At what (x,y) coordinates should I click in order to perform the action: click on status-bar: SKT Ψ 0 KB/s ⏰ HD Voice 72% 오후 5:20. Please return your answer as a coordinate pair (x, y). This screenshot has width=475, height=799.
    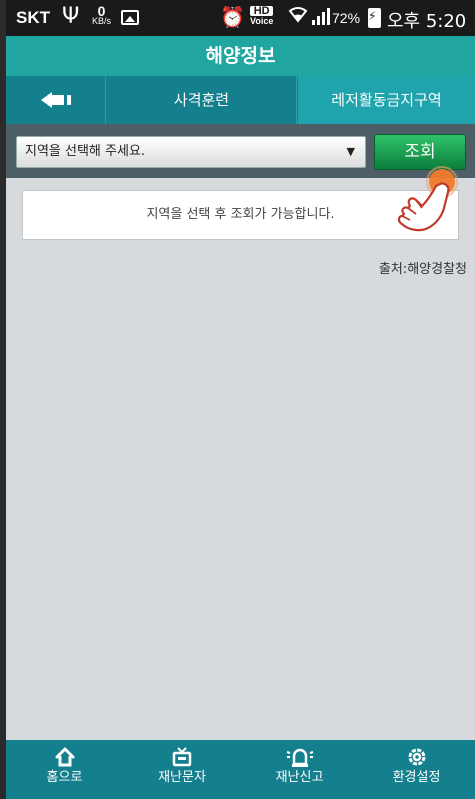
    Looking at the image, I should click on (240, 18).